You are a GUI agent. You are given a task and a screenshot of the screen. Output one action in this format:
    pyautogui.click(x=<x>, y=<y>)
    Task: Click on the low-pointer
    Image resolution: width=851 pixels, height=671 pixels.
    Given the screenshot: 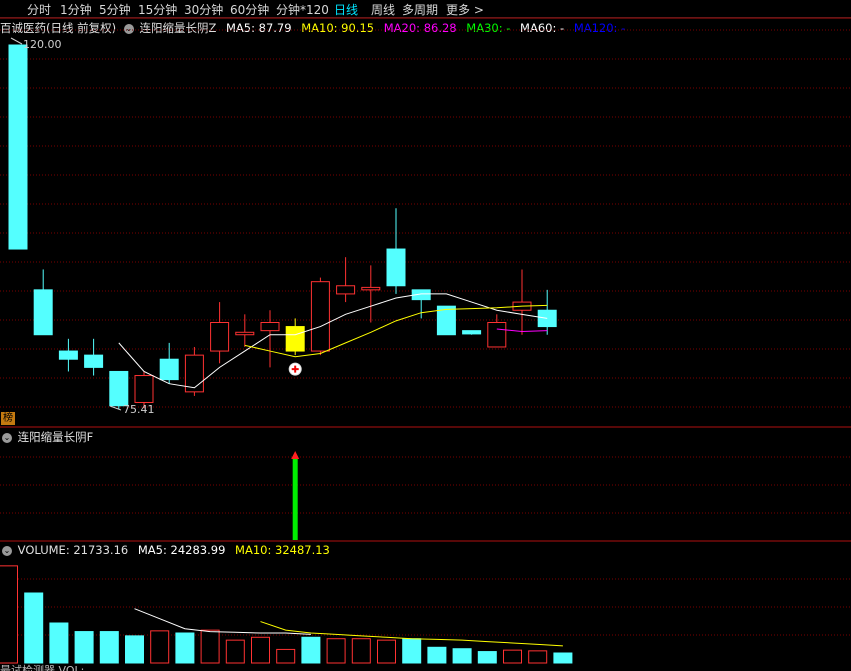 What is the action you would take?
    pyautogui.click(x=115, y=408)
    